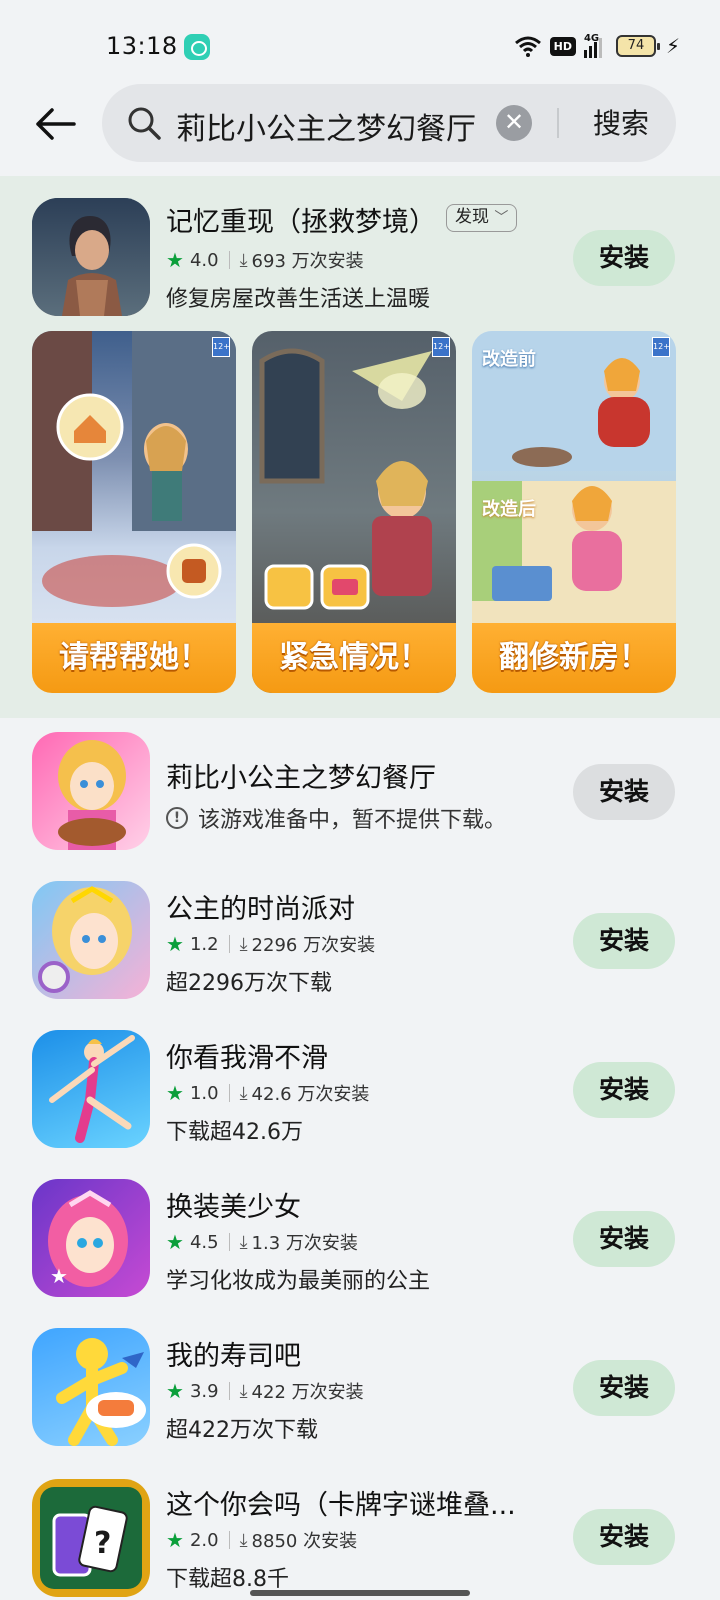 The width and height of the screenshot is (720, 1600). I want to click on app-installs: 8850 次安装, so click(304, 1541).